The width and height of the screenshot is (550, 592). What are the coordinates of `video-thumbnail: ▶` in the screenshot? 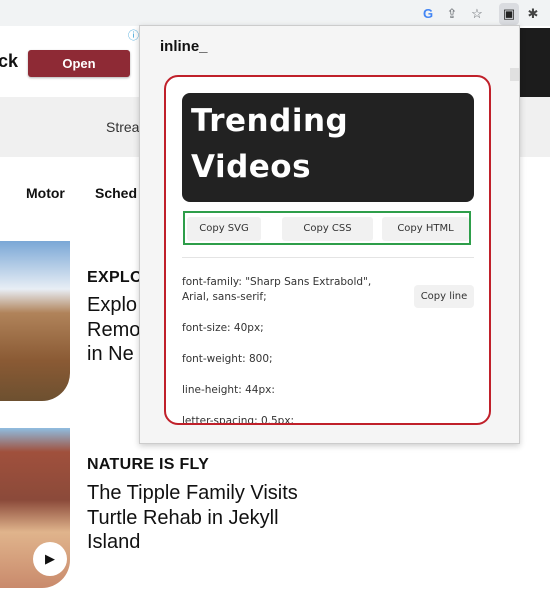 It's located at (35, 508).